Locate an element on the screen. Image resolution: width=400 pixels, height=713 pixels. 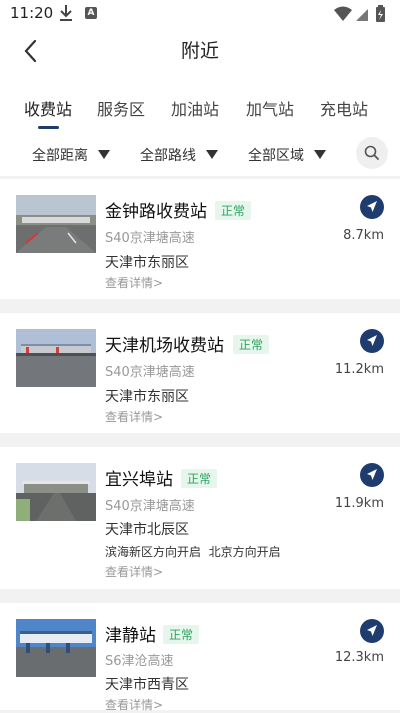
notification-app-icon: A is located at coordinates (91, 13).